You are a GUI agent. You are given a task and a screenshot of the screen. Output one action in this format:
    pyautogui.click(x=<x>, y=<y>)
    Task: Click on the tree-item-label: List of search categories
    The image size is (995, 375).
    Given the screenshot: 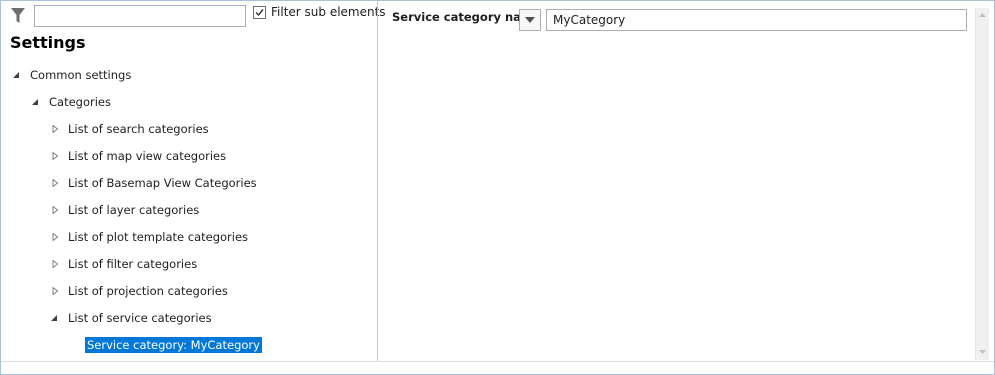 What is the action you would take?
    pyautogui.click(x=138, y=129)
    